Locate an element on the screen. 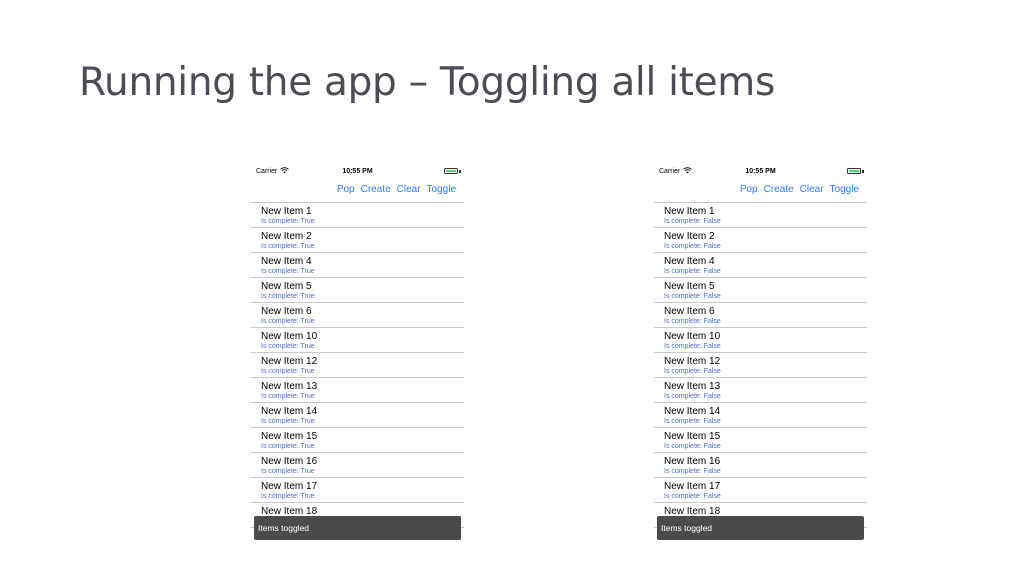 The width and height of the screenshot is (1024, 576). list-item: New Item 4 Is complete: True is located at coordinates (357, 265).